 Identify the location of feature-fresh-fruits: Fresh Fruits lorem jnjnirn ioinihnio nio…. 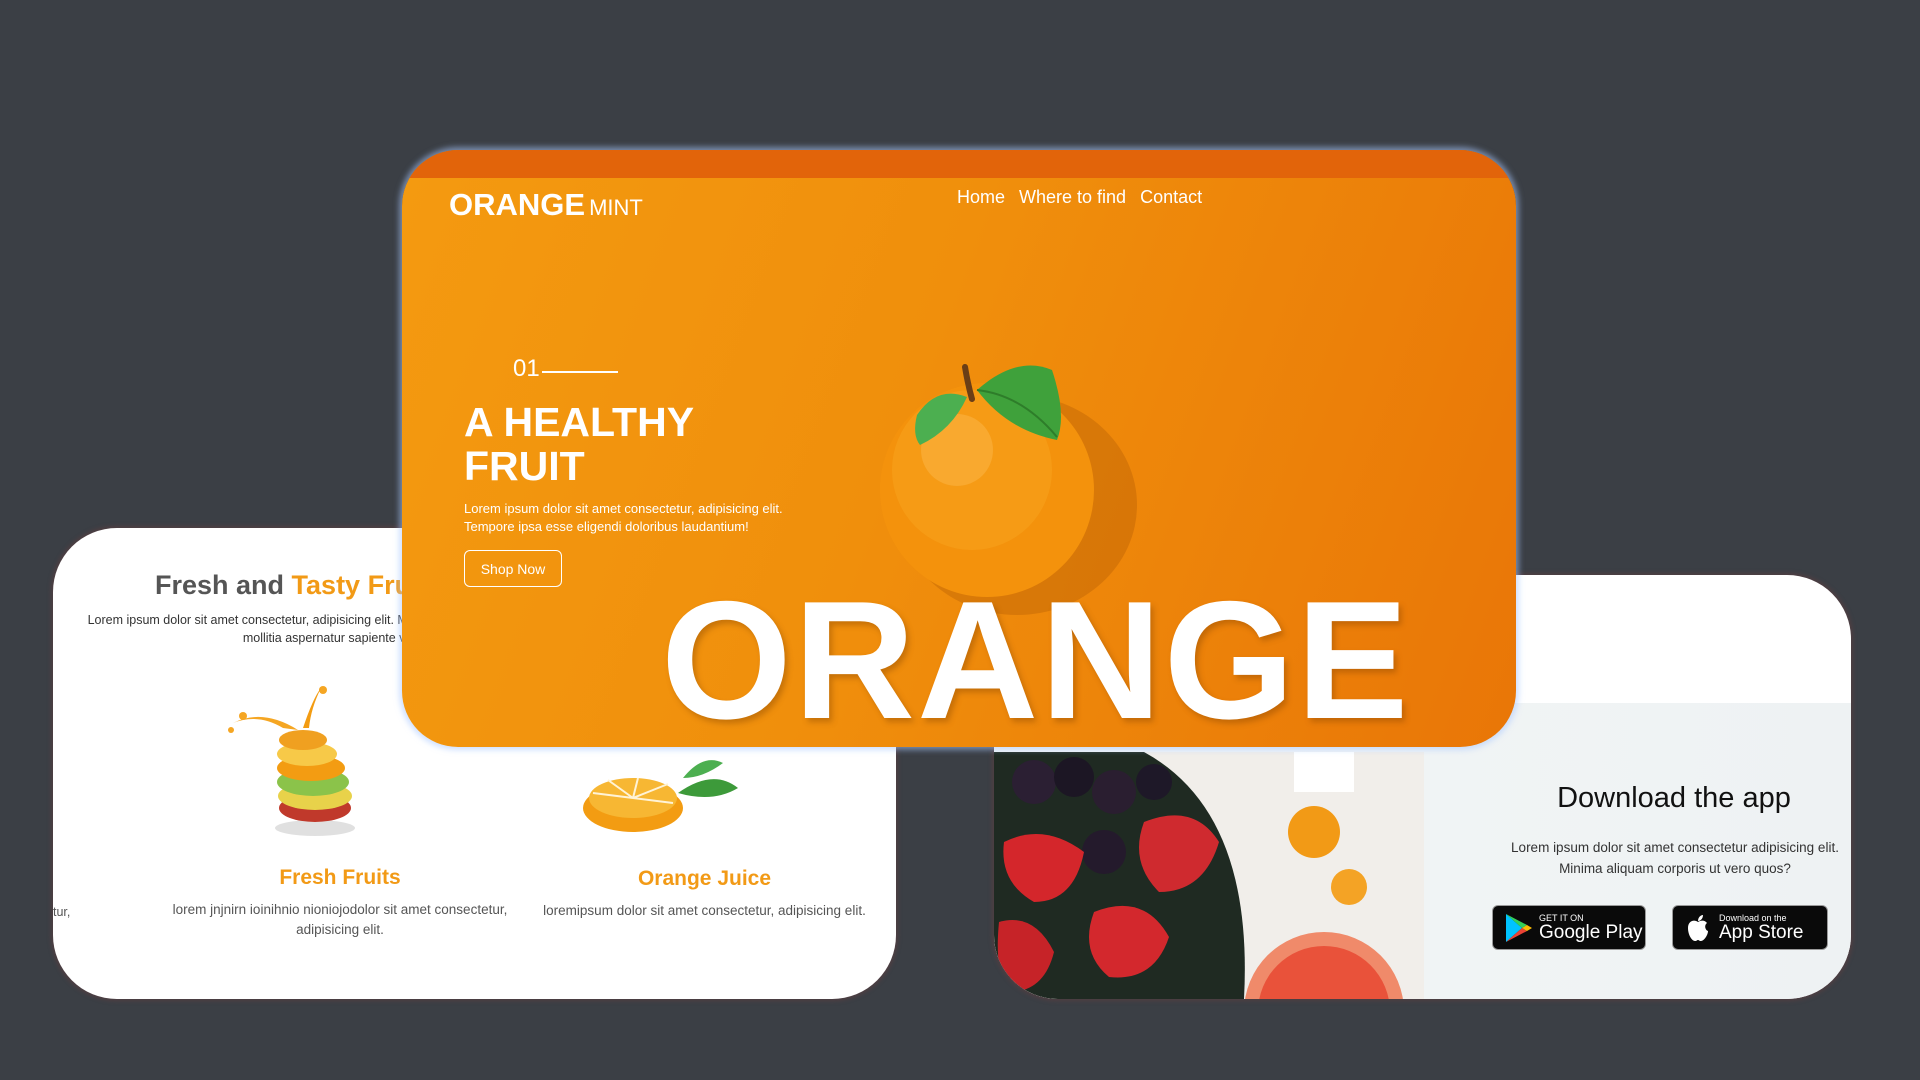
(340, 903).